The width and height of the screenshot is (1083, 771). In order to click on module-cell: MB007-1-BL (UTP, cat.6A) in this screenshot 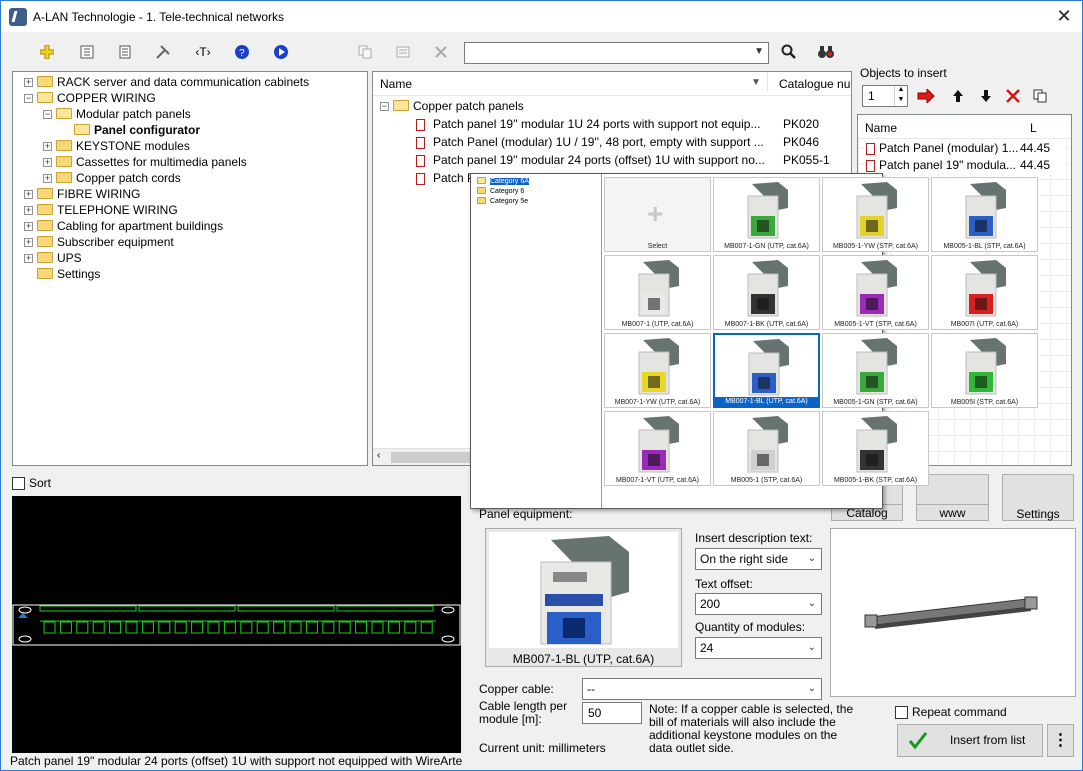, I will do `click(766, 370)`.